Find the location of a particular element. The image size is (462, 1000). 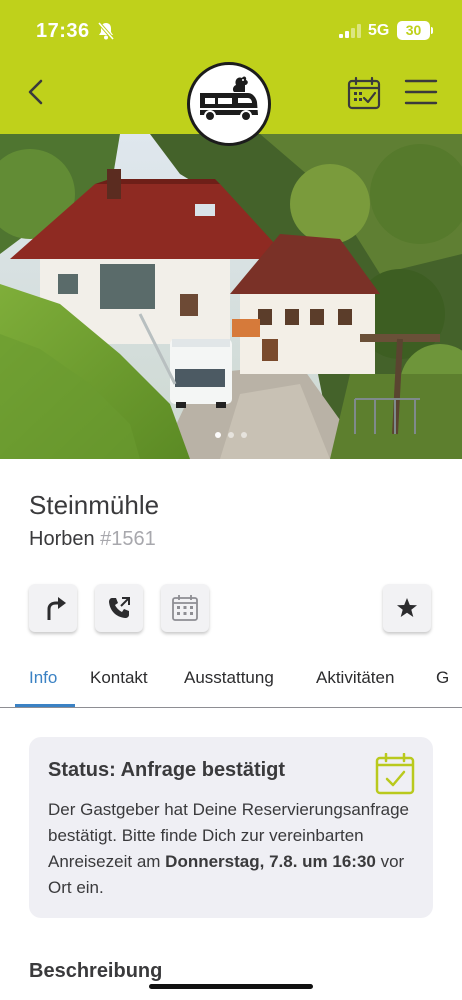

place-name: Steinmühle is located at coordinates (94, 505).